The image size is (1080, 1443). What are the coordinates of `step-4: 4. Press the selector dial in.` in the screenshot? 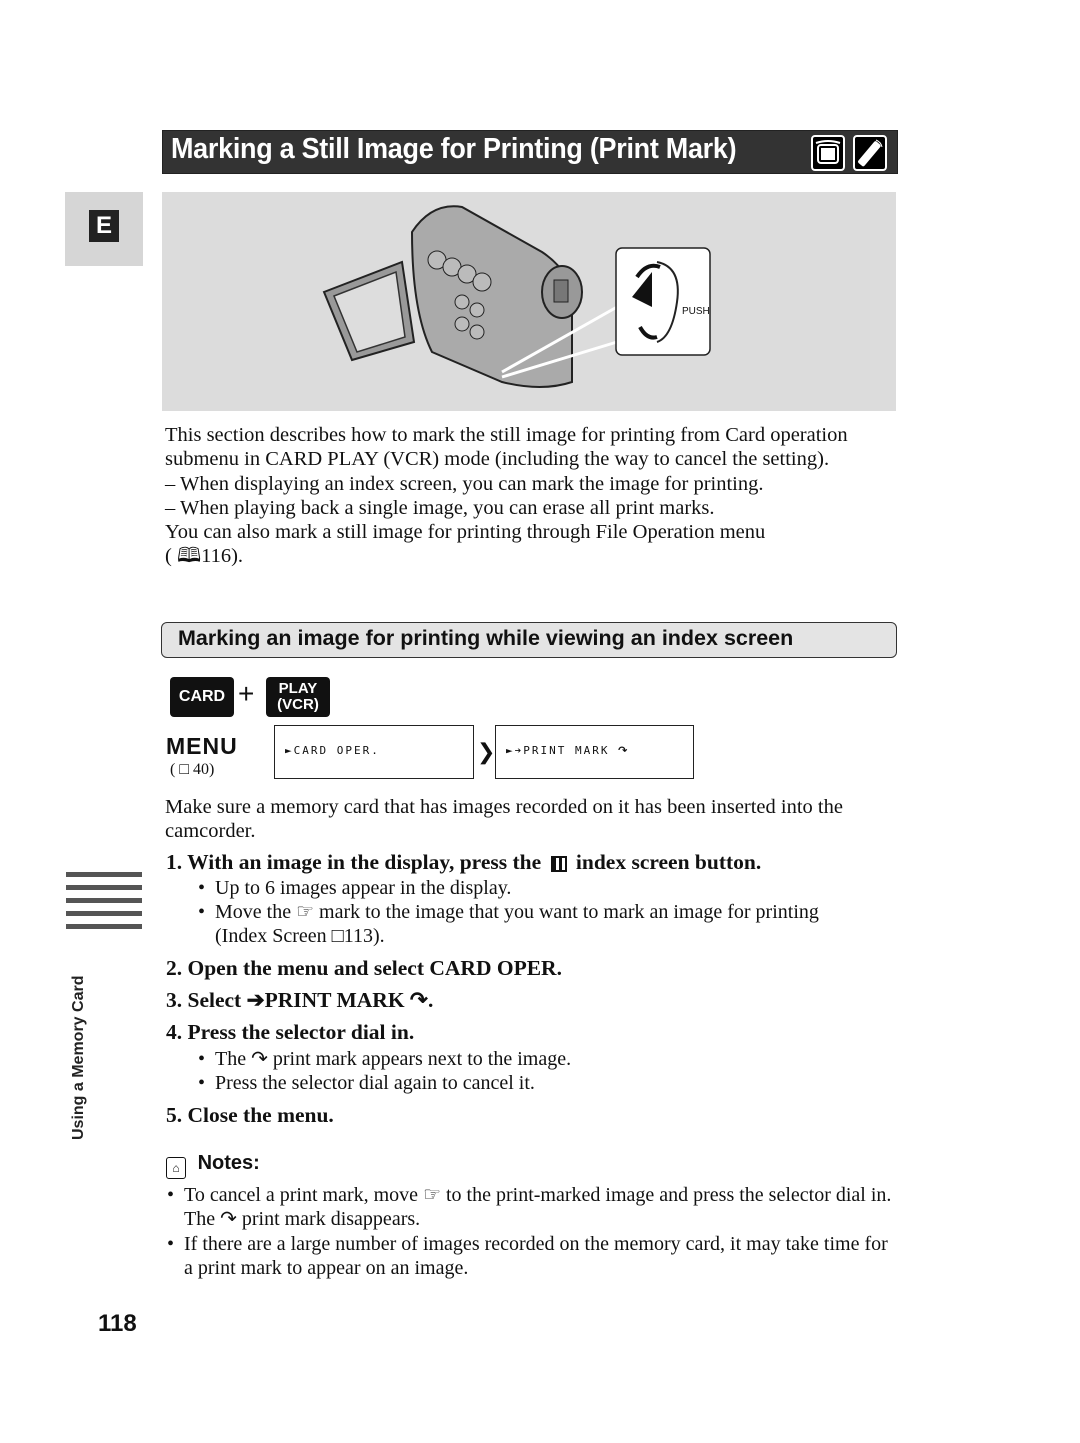 It's located at (290, 1032).